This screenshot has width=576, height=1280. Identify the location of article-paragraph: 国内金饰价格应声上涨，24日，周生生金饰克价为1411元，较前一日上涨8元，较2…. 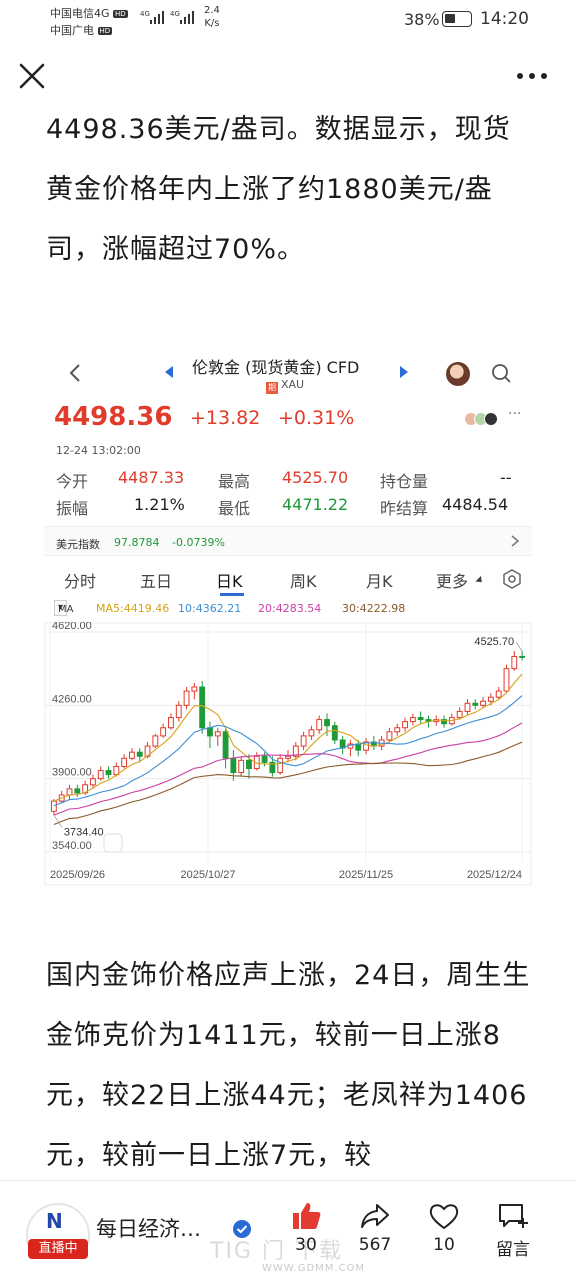
(288, 1065).